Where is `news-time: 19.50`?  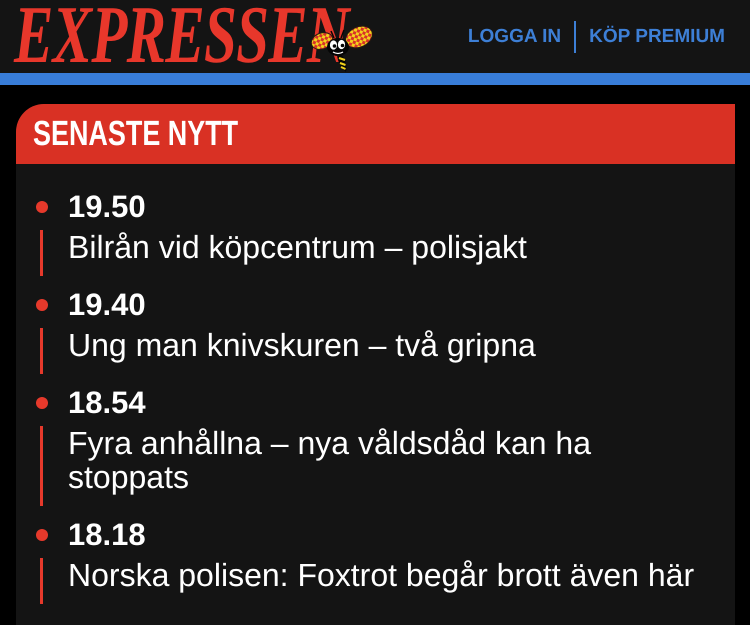 news-time: 19.50 is located at coordinates (107, 207).